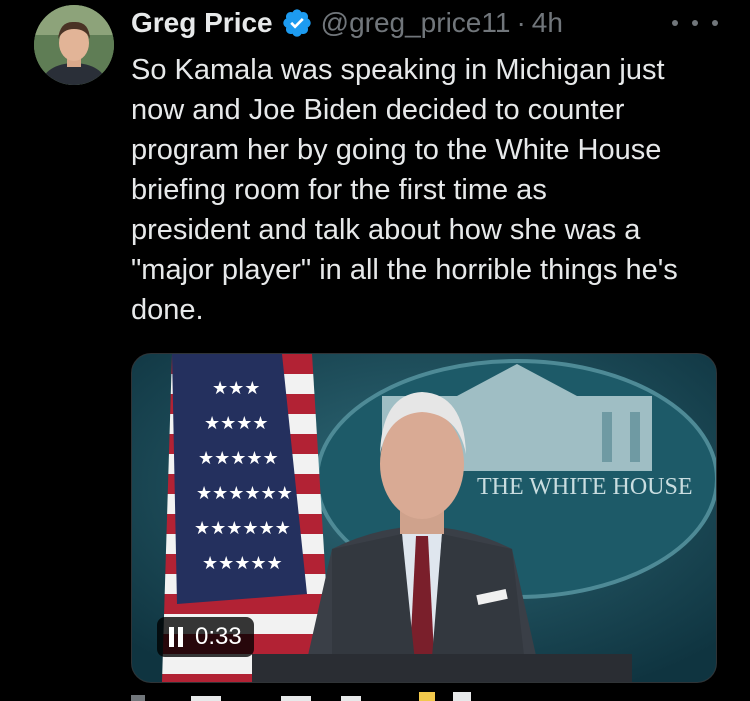 This screenshot has height=701, width=750. Describe the element at coordinates (695, 23) in the screenshot. I see `more-options-icon` at that location.